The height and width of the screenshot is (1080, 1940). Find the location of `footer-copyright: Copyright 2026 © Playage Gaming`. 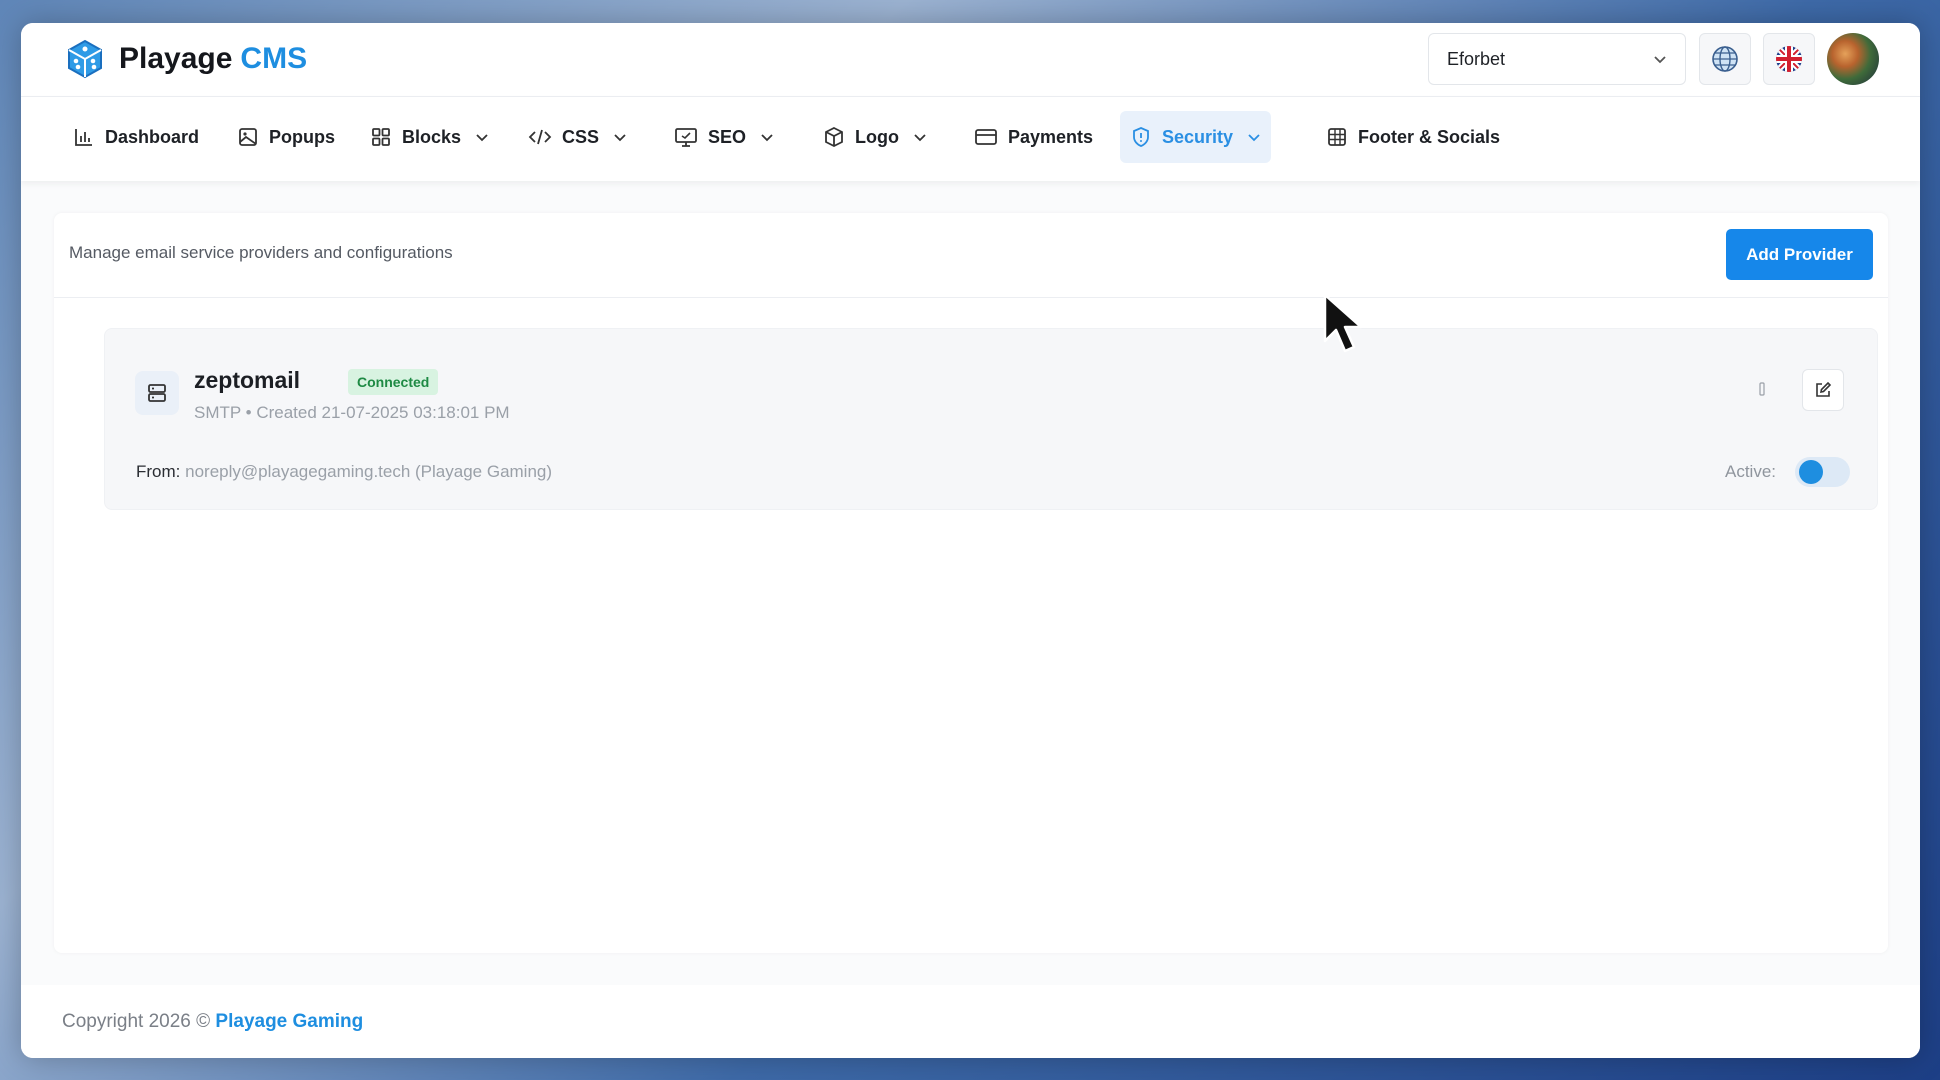

footer-copyright: Copyright 2026 © Playage Gaming is located at coordinates (213, 1021).